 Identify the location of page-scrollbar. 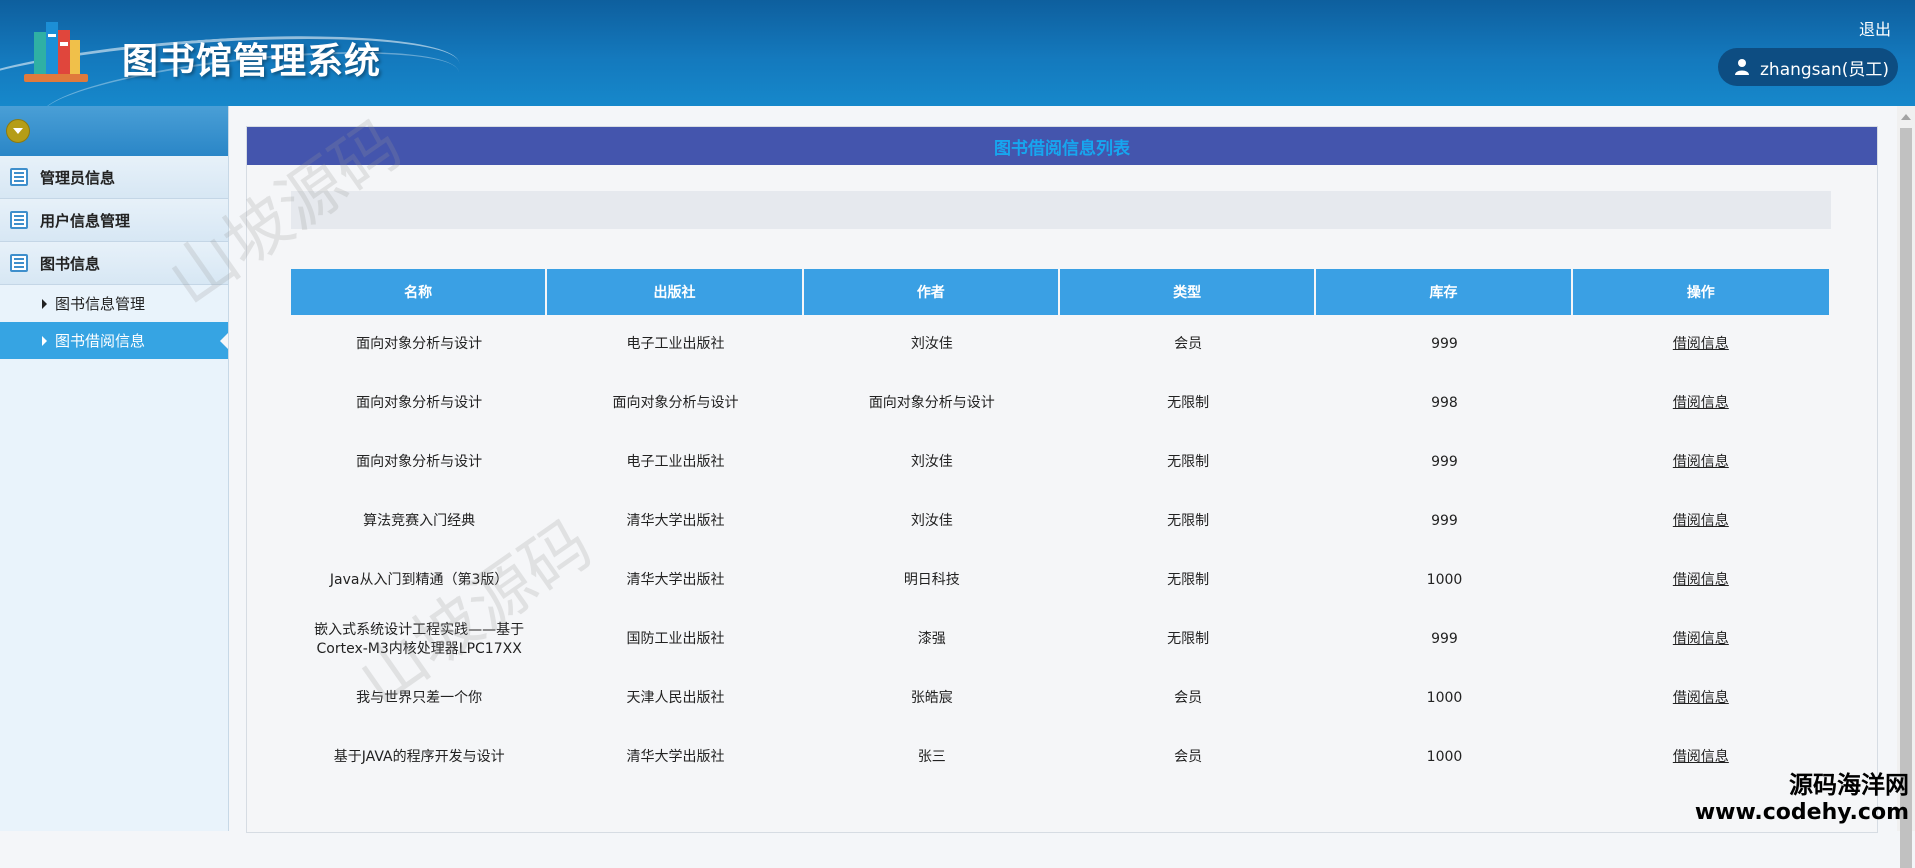
(1906, 487).